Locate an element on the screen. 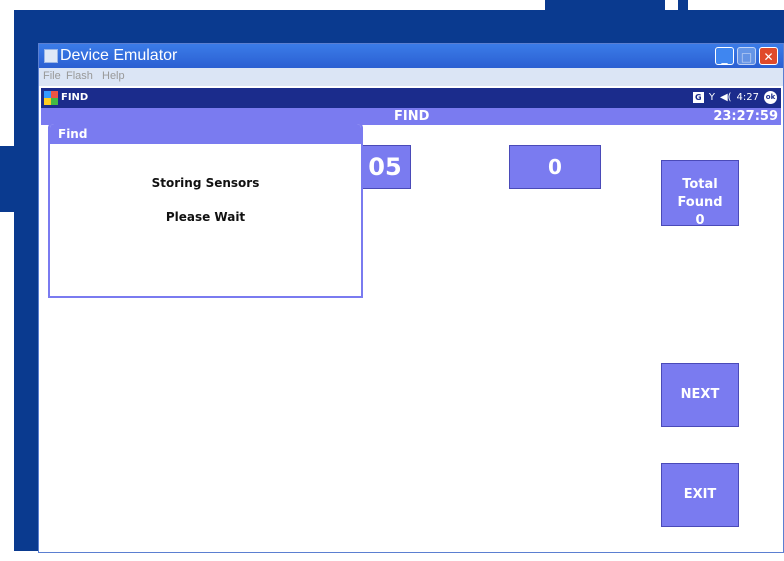 The image size is (784, 561). ok-icon: ok is located at coordinates (770, 97).